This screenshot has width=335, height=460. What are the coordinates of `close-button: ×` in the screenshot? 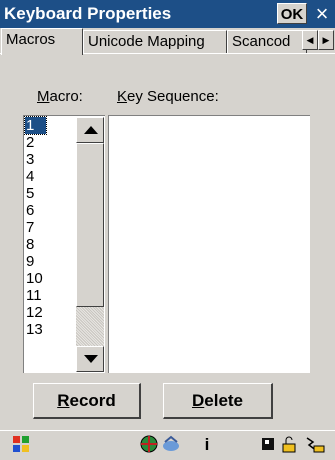 It's located at (322, 14).